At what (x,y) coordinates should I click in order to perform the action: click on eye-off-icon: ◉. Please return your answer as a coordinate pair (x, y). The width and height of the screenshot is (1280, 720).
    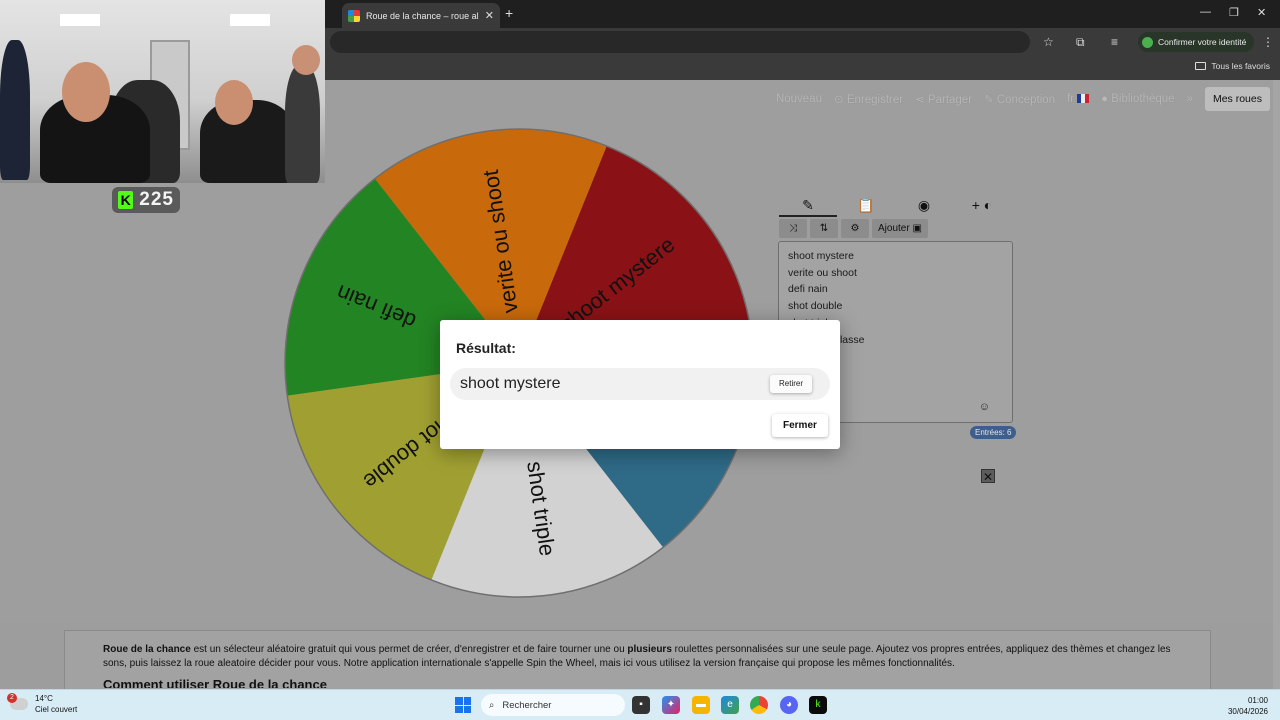
    Looking at the image, I should click on (924, 205).